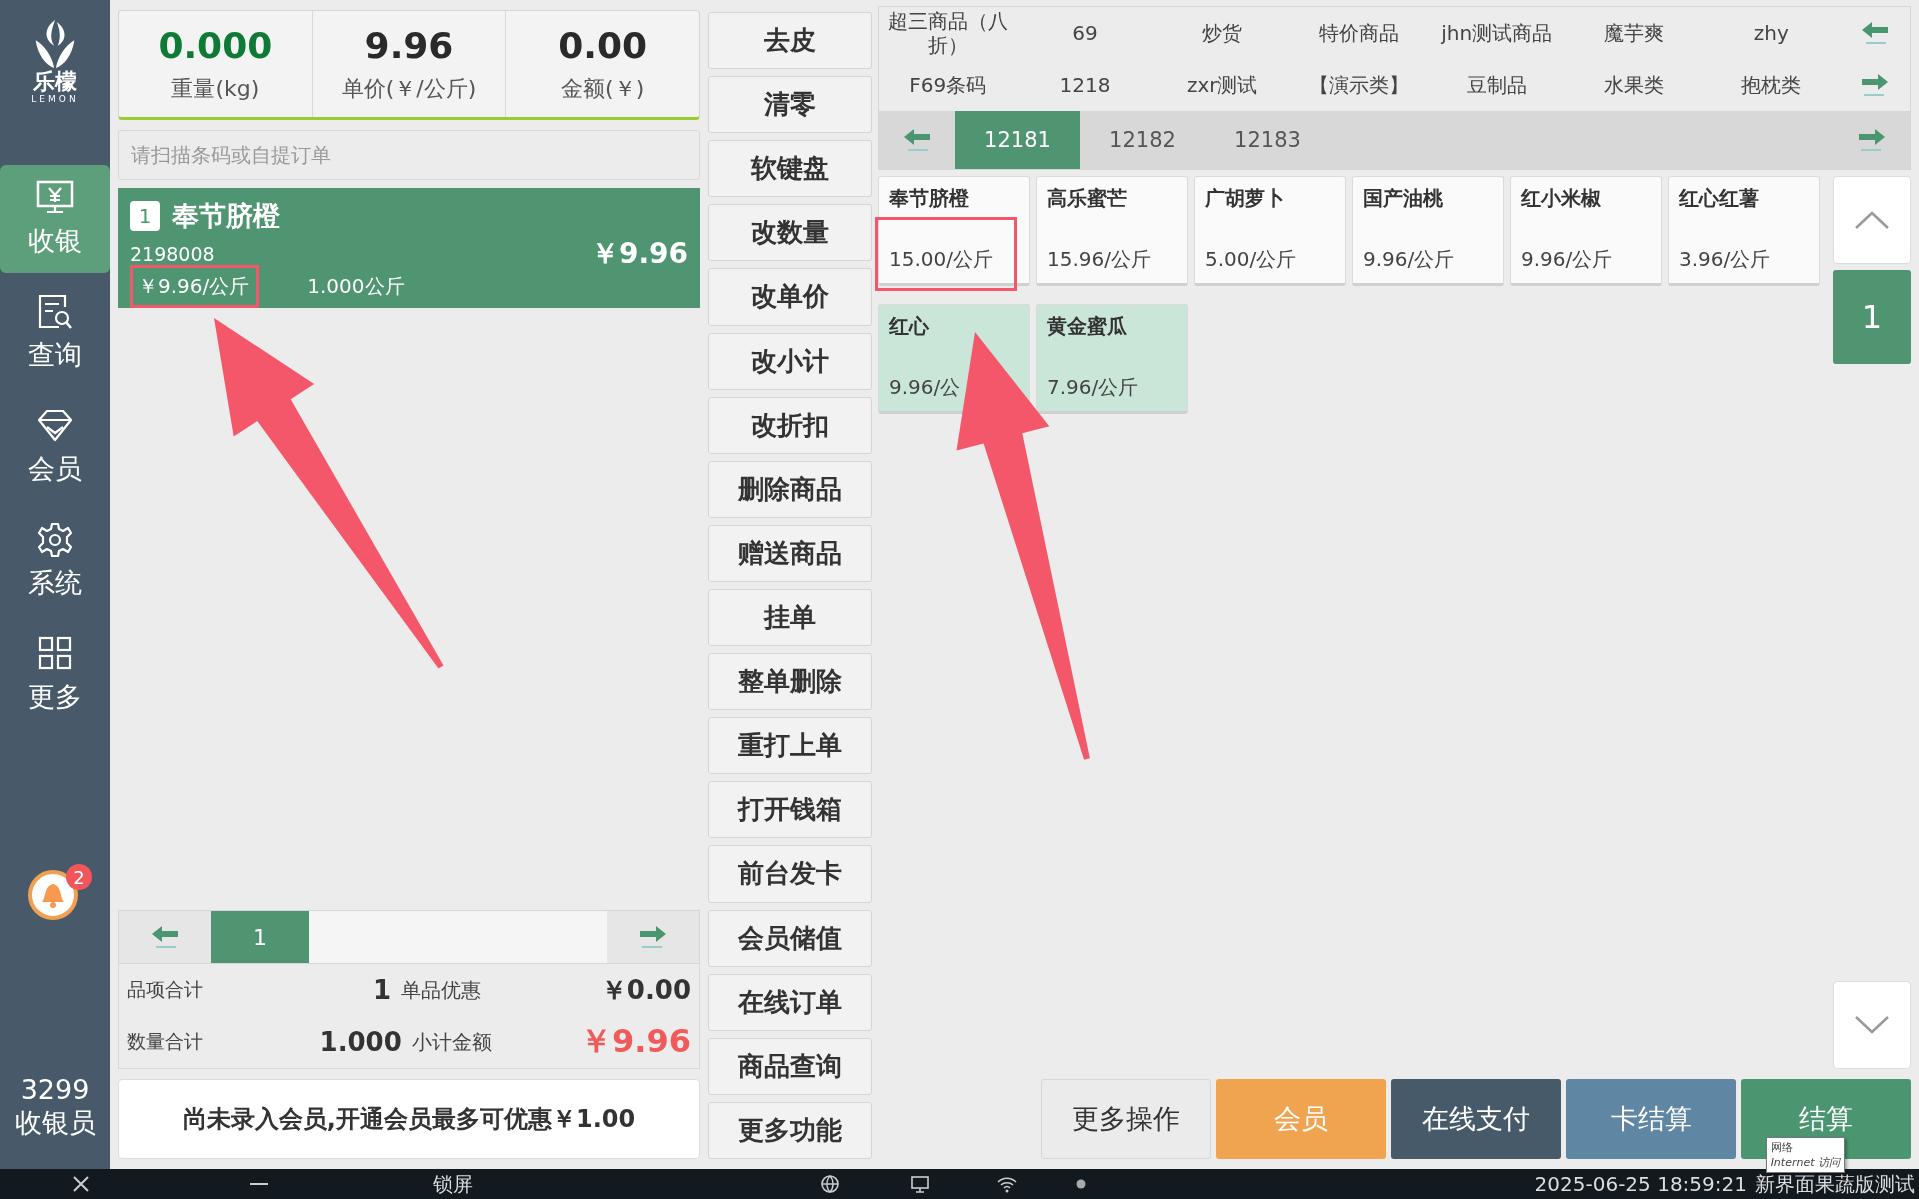  I want to click on function-button: 会员储值, so click(790, 938).